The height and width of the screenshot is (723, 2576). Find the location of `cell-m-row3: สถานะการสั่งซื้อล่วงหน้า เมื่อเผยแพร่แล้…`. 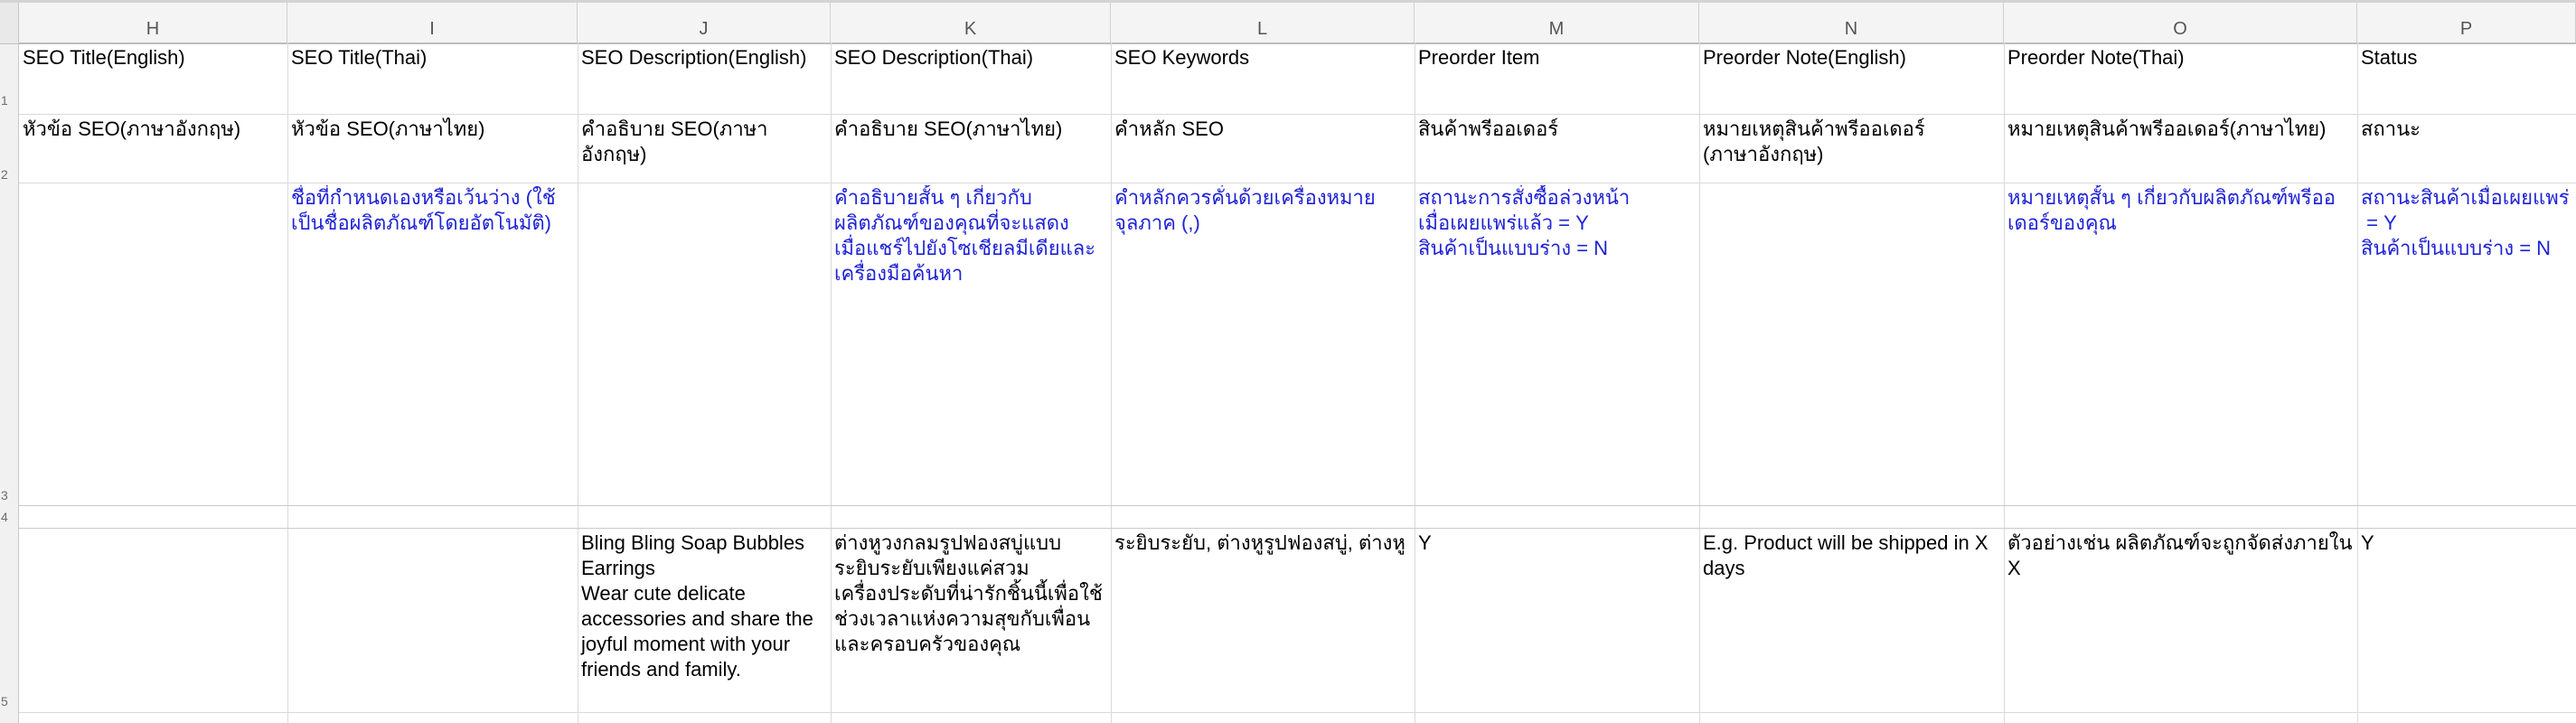

cell-m-row3: สถานะการสั่งซื้อล่วงหน้า เมื่อเผยแพร่แล้… is located at coordinates (1557, 345).